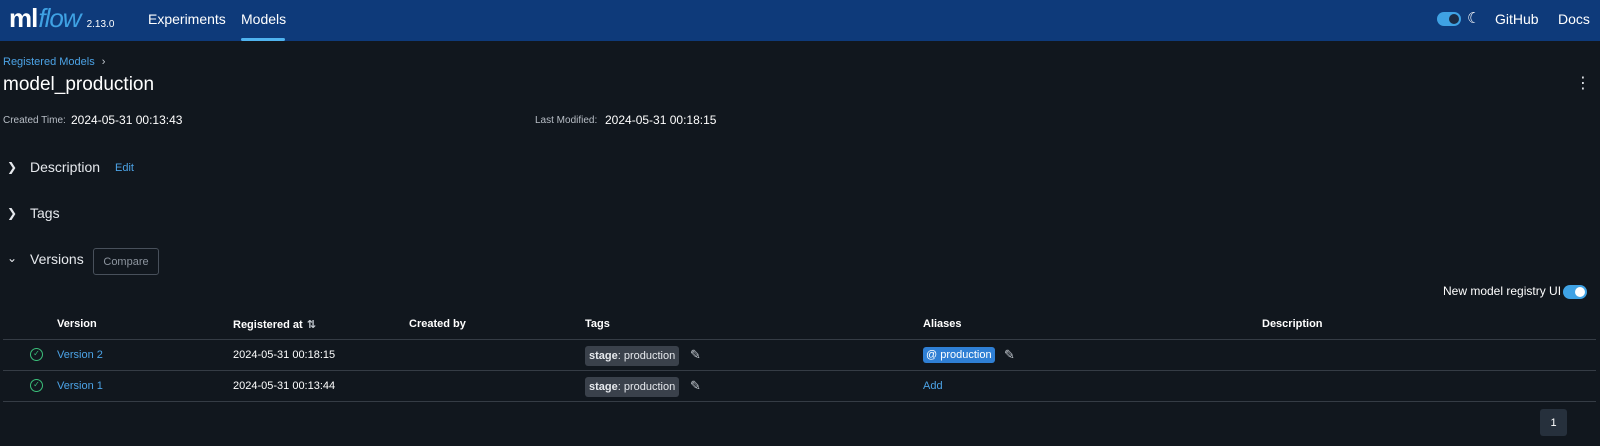  Describe the element at coordinates (187, 19) in the screenshot. I see `nav-experiments: Experiments` at that location.